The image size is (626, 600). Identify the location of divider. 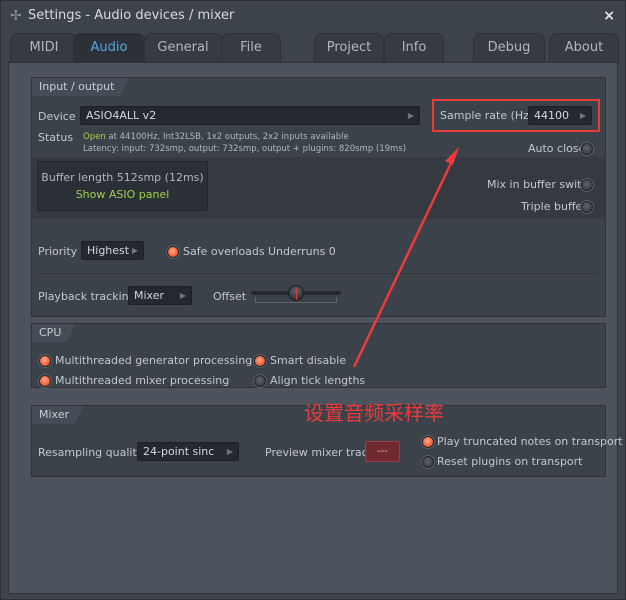
(318, 273).